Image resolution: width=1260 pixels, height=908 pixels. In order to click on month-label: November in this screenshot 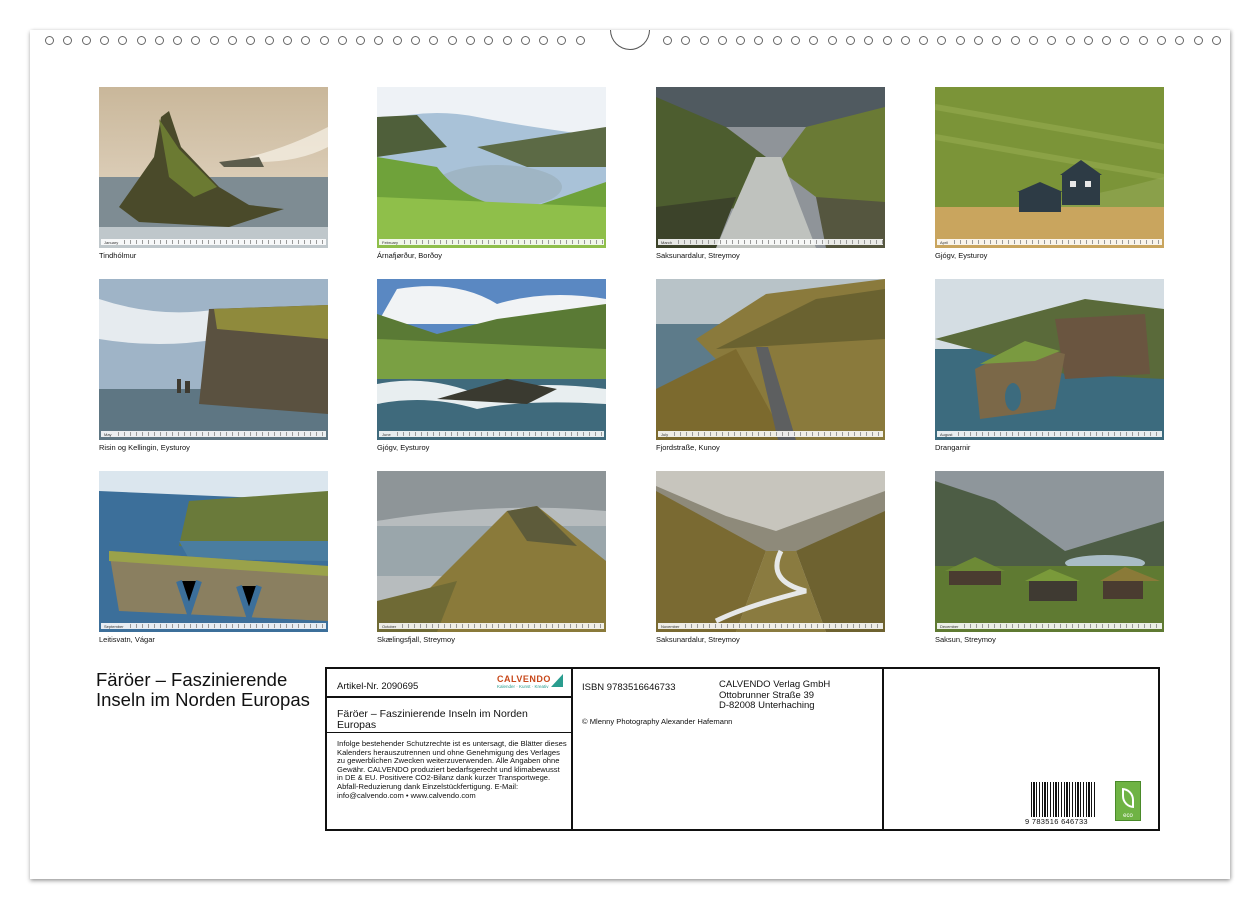, I will do `click(670, 626)`.